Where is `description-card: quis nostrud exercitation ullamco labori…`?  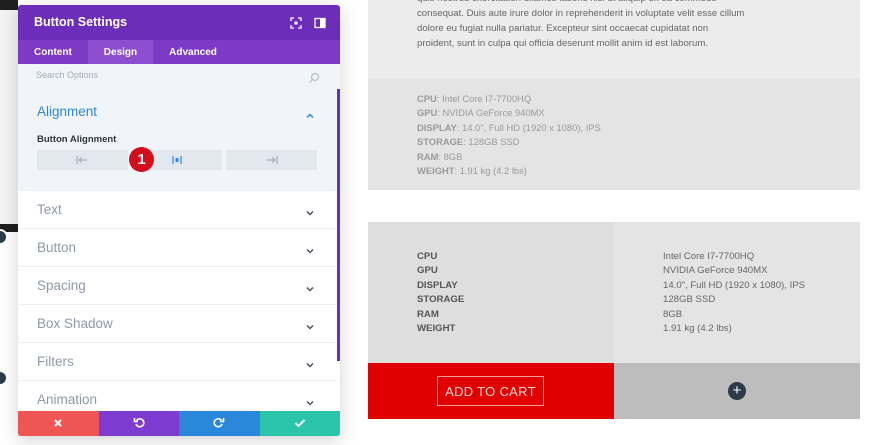
description-card: quis nostrud exercitation ullamco labori… is located at coordinates (614, 39).